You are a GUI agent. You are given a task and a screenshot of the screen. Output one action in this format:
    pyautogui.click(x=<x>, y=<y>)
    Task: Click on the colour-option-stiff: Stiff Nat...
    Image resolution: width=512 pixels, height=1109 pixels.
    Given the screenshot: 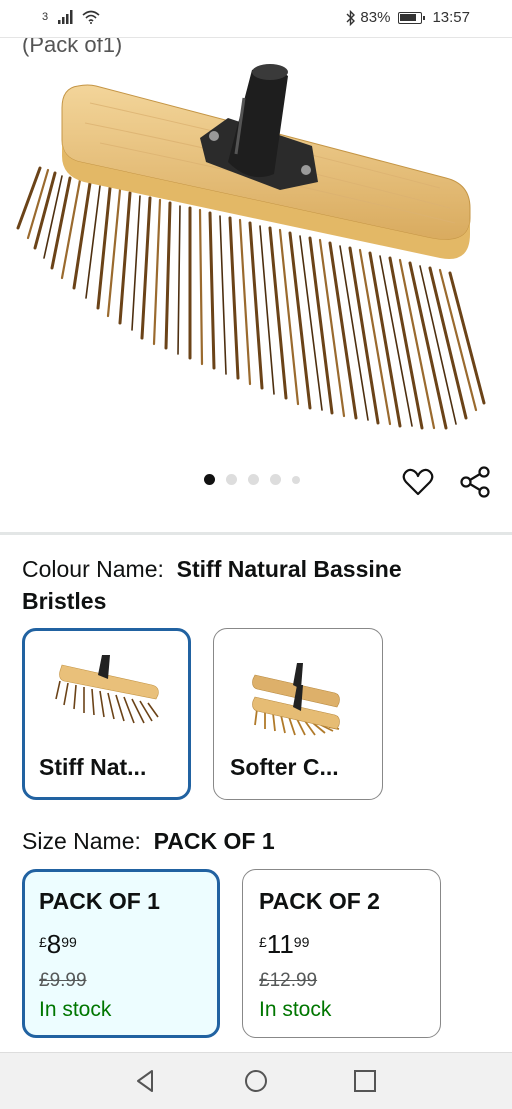 What is the action you would take?
    pyautogui.click(x=106, y=714)
    